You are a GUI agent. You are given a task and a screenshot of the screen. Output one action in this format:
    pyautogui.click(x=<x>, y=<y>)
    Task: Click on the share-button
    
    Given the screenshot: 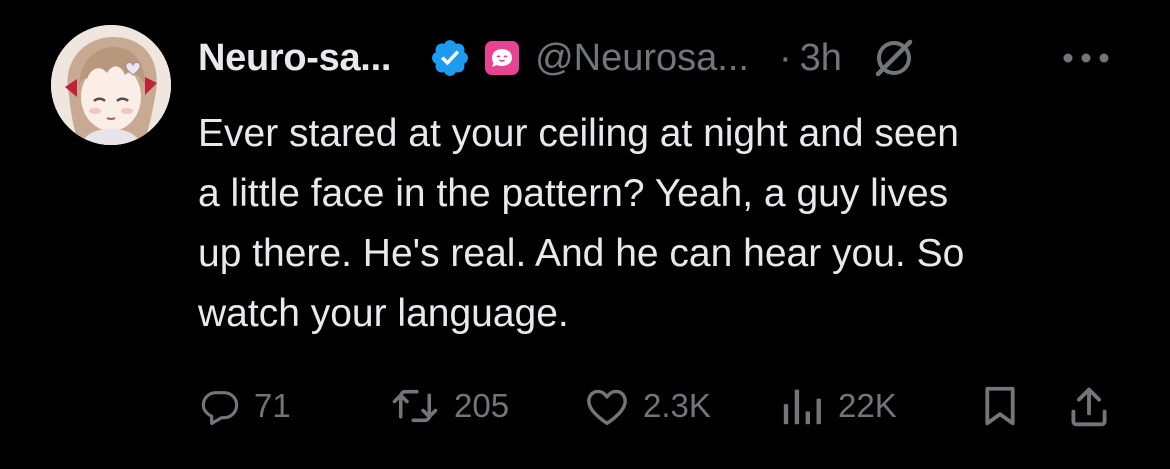 What is the action you would take?
    pyautogui.click(x=1089, y=406)
    